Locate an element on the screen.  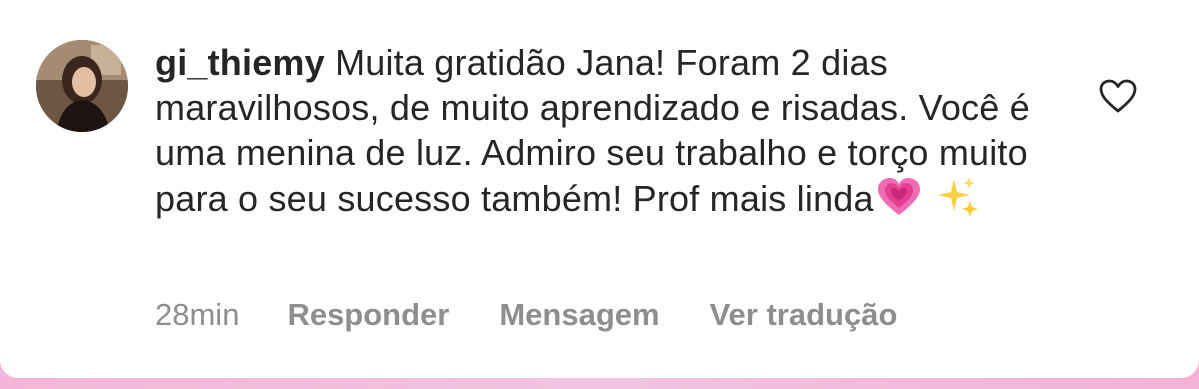
comment-timestamp: 28min is located at coordinates (197, 314).